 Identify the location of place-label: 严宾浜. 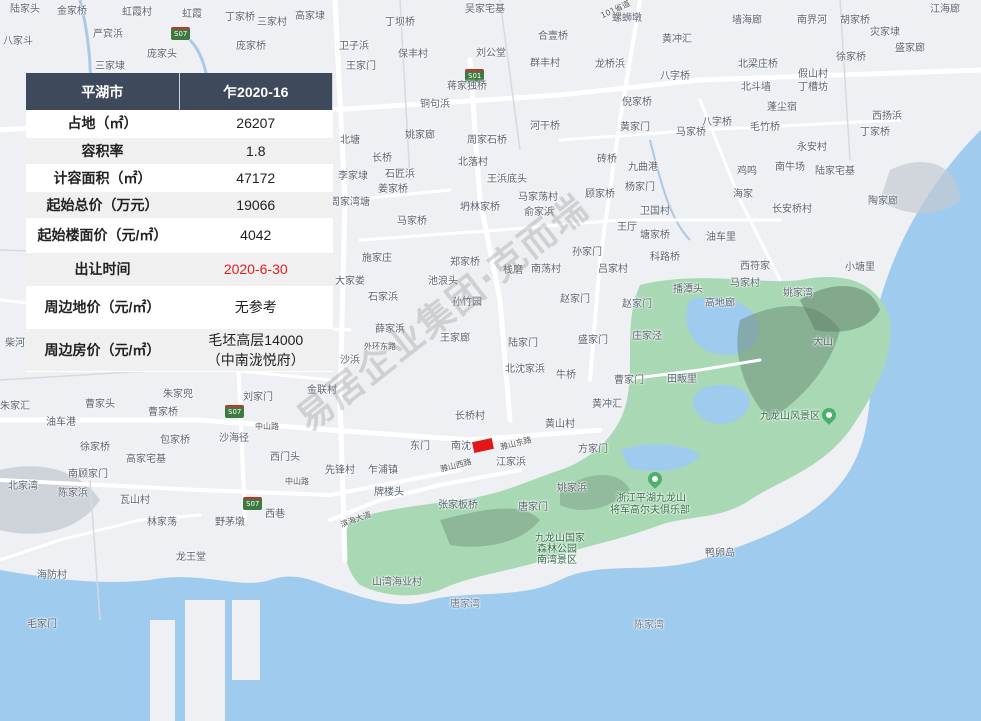
(108, 35).